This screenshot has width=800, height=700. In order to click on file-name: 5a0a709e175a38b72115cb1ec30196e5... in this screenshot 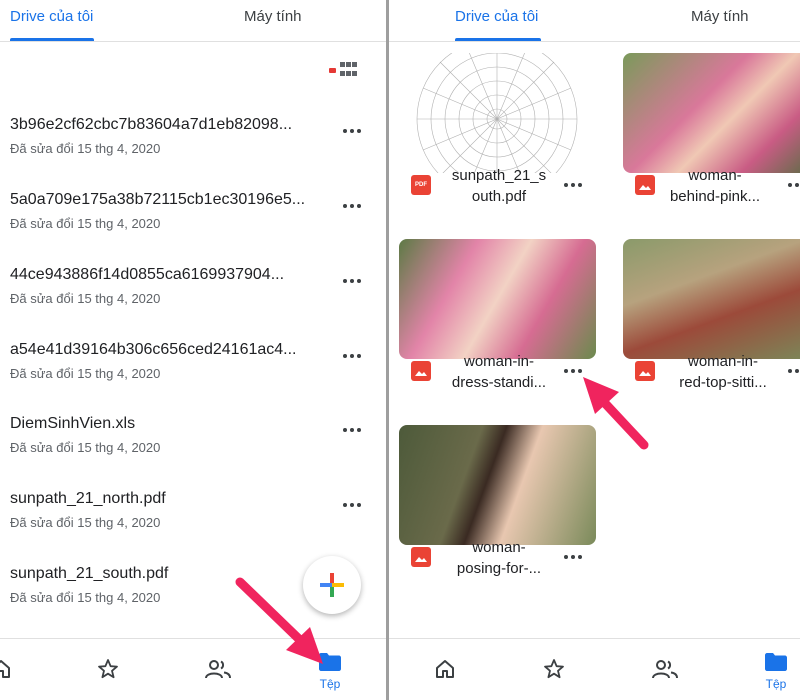, I will do `click(158, 199)`.